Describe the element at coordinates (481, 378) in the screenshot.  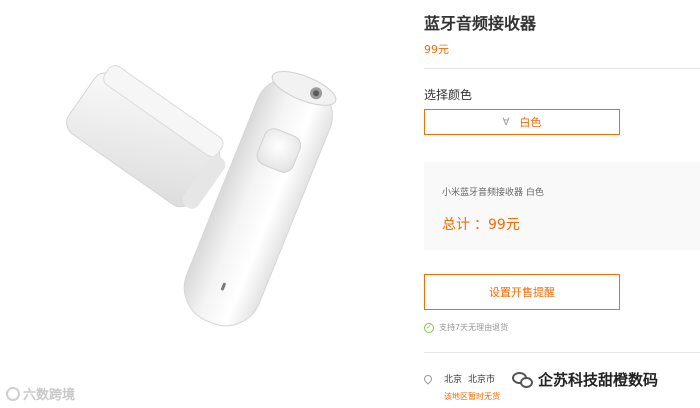
I see `location-city: 北京市` at that location.